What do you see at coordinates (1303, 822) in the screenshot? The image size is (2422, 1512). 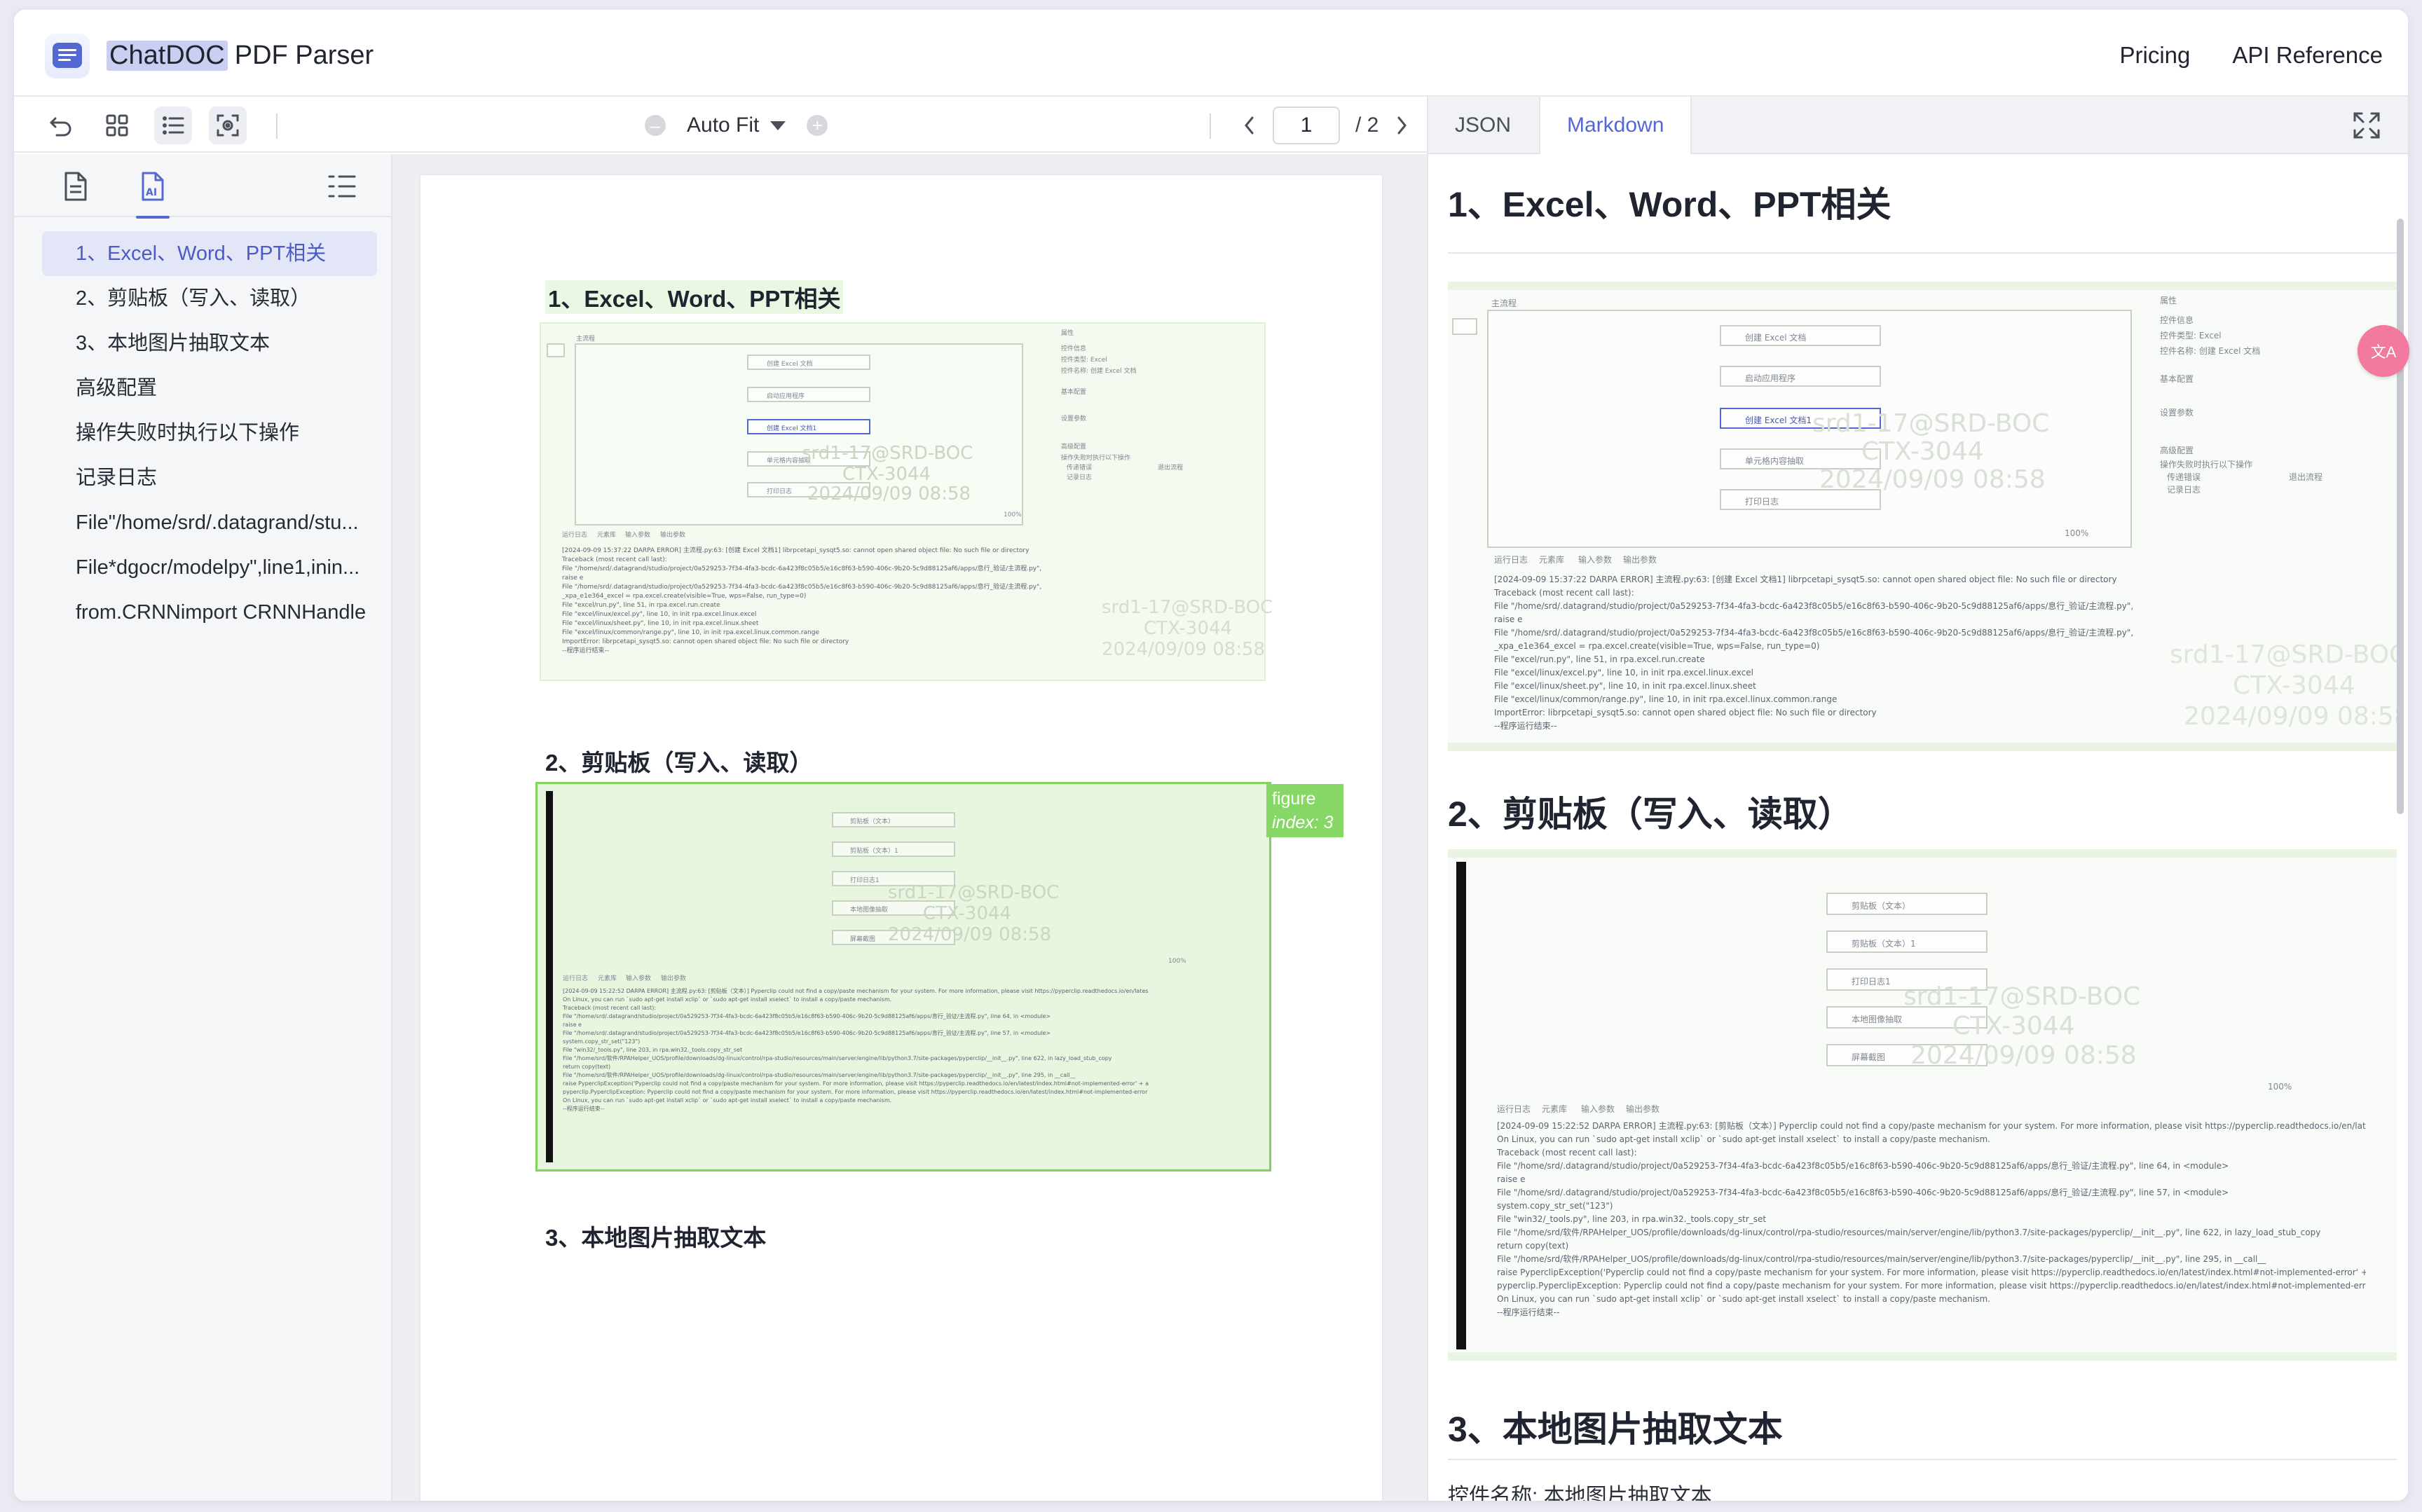 I see `figure-tag-index: index: 3` at bounding box center [1303, 822].